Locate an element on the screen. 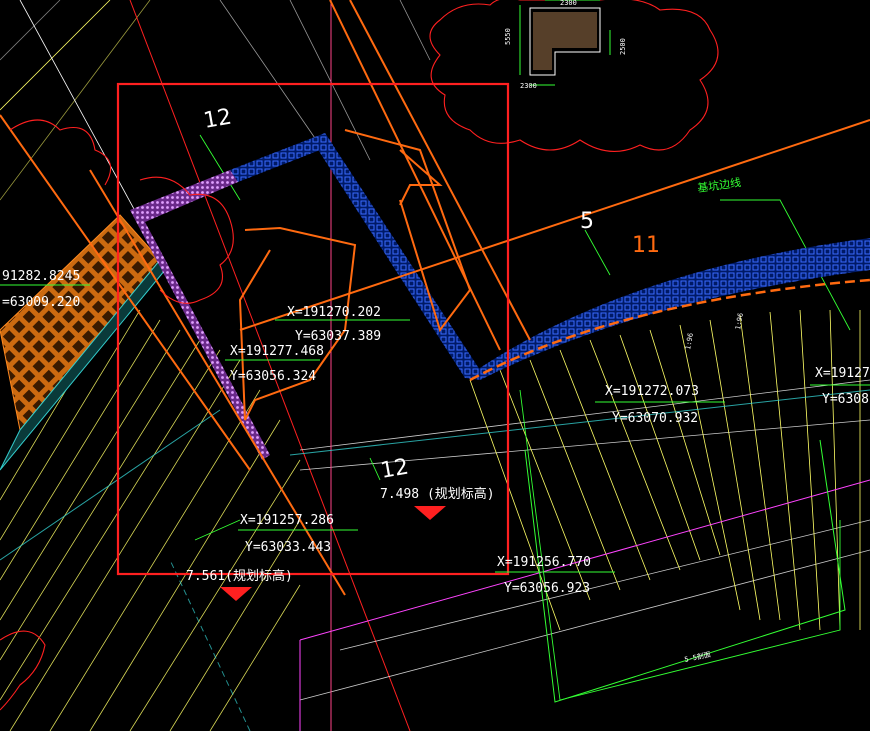 This screenshot has width=870, height=731. dim-2300-top: 2300 is located at coordinates (568, 3).